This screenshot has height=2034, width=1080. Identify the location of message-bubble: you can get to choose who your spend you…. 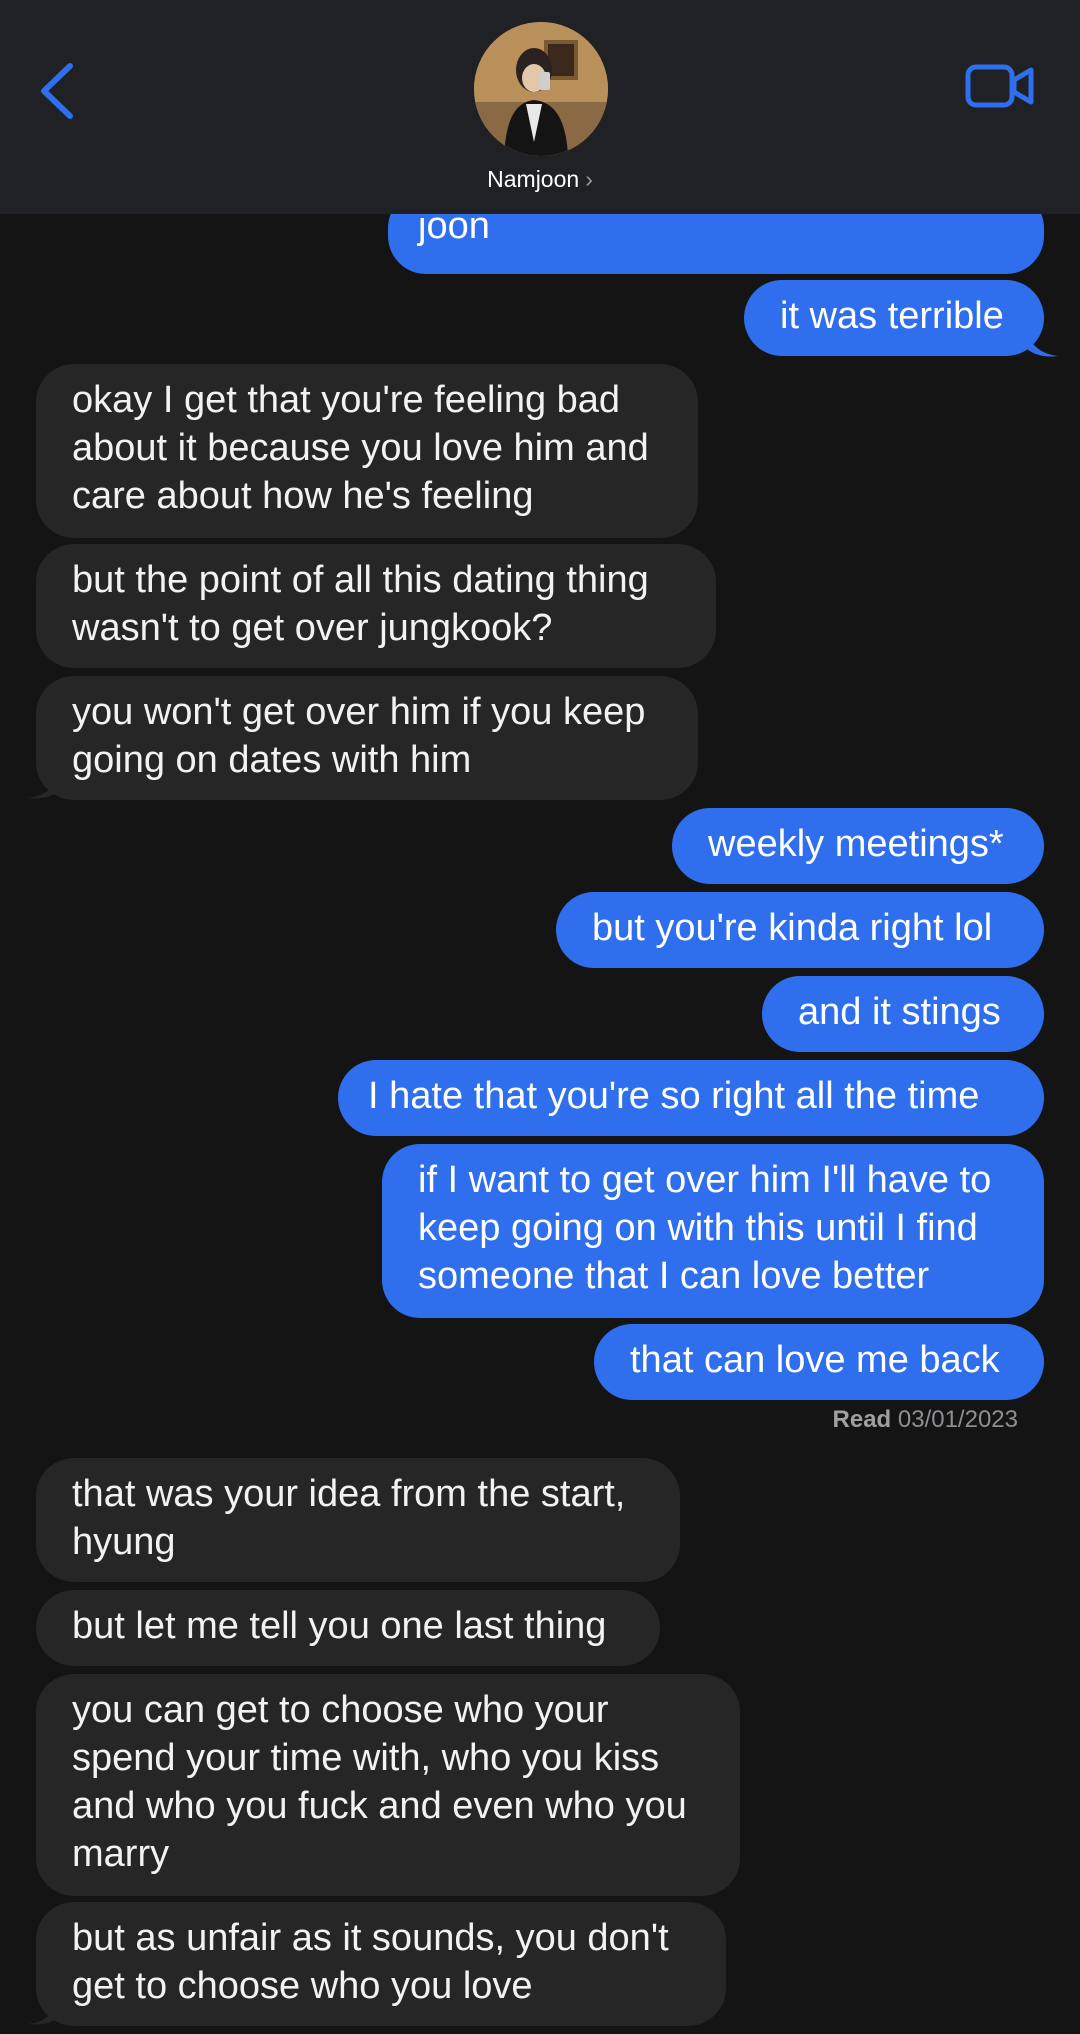
(388, 1785).